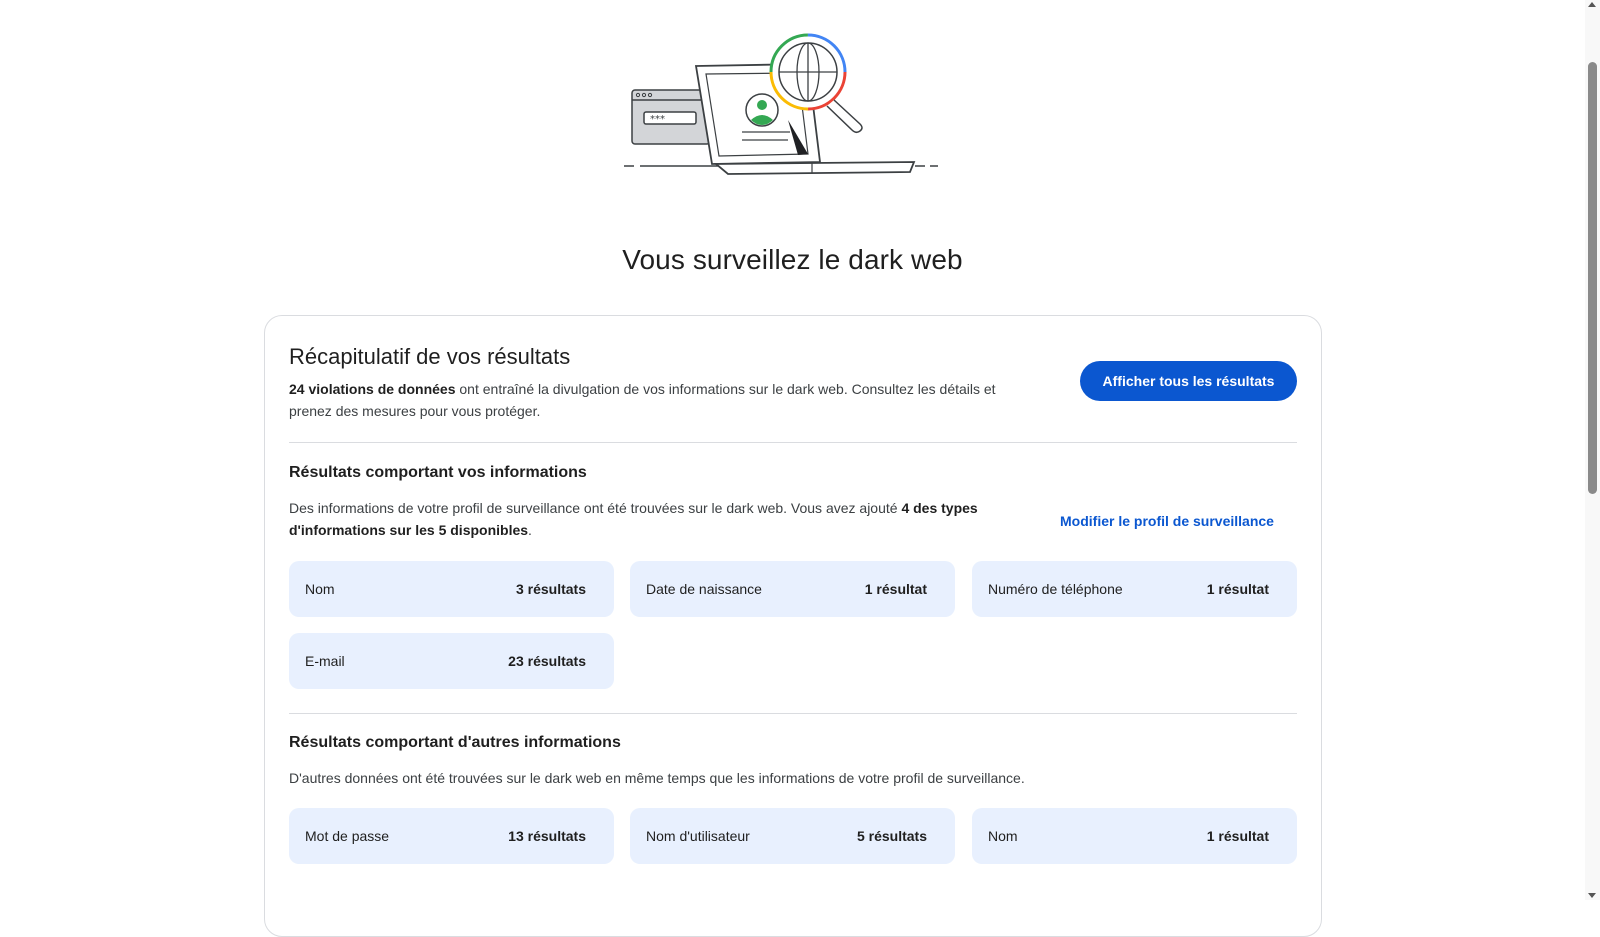 The width and height of the screenshot is (1600, 937). Describe the element at coordinates (451, 589) in the screenshot. I see `result-tile-name: Nom 3 résultats` at that location.